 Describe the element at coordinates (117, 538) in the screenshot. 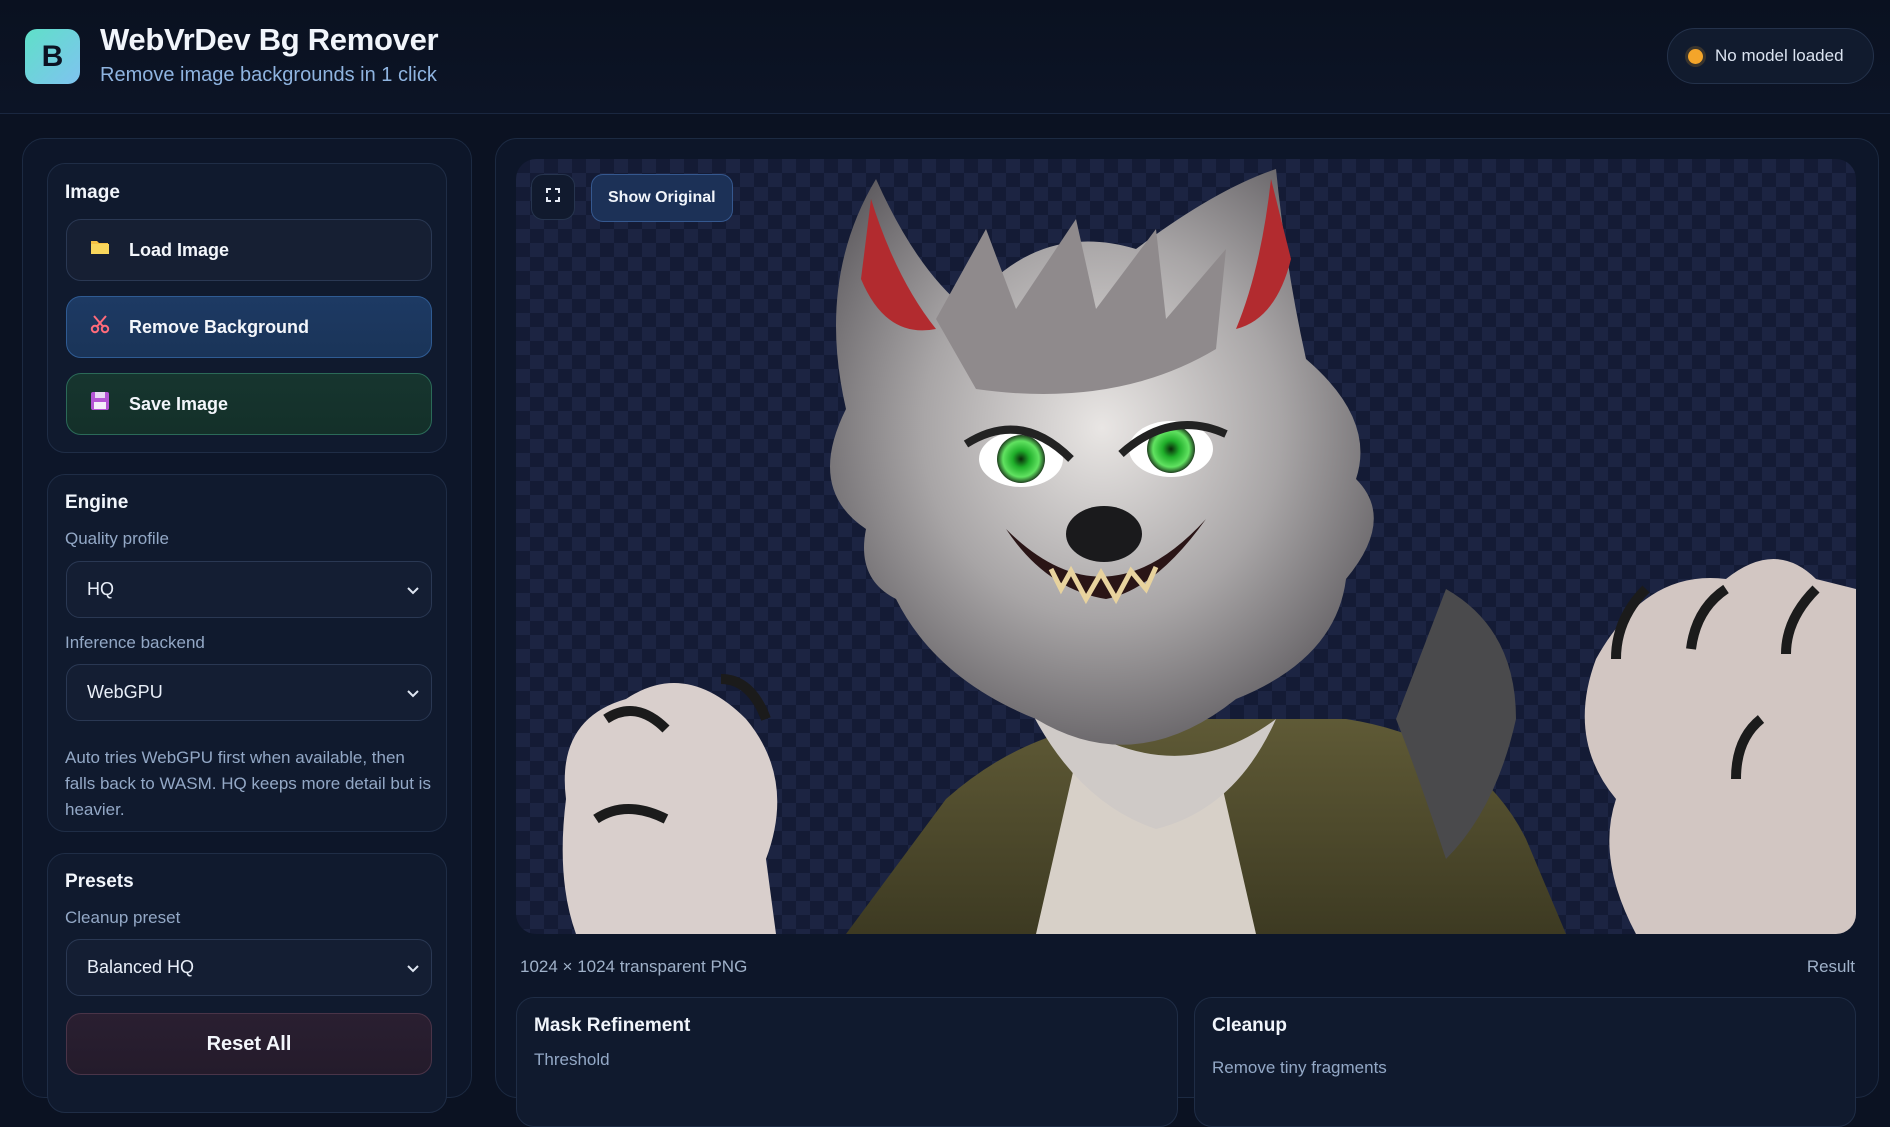

I see `quality-profile-label: Quality profile` at that location.